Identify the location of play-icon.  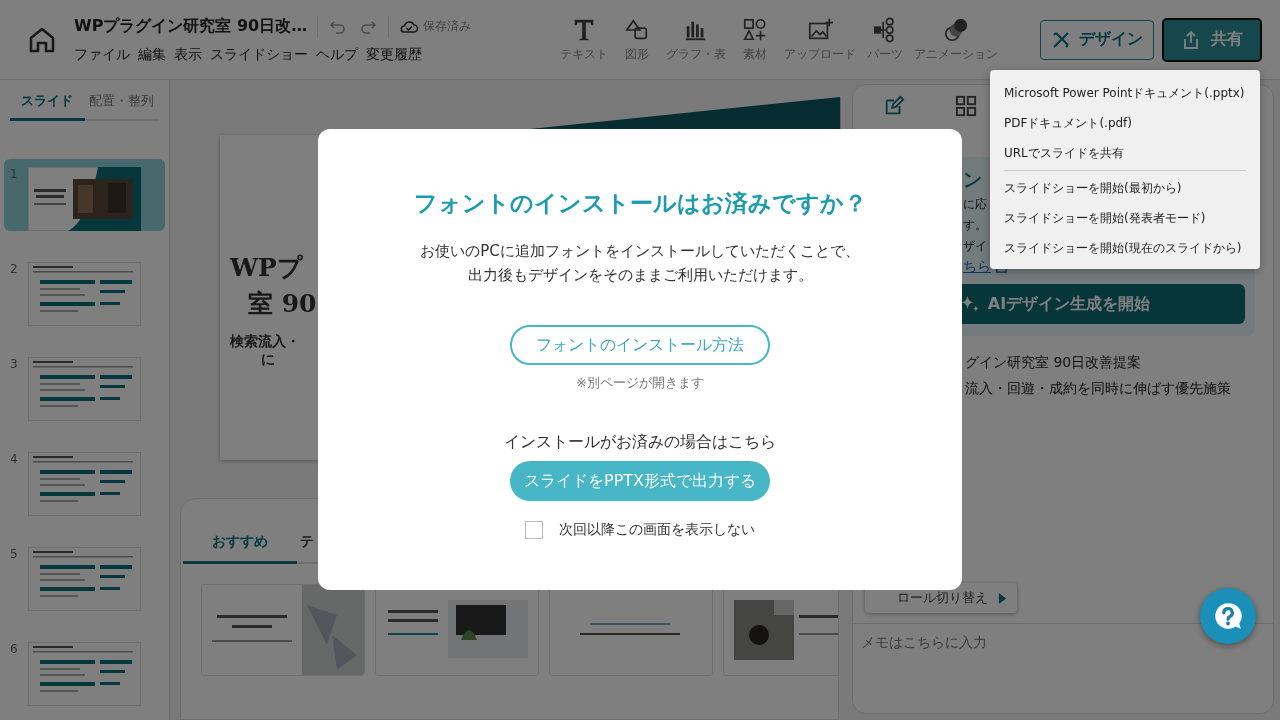
(1002, 598).